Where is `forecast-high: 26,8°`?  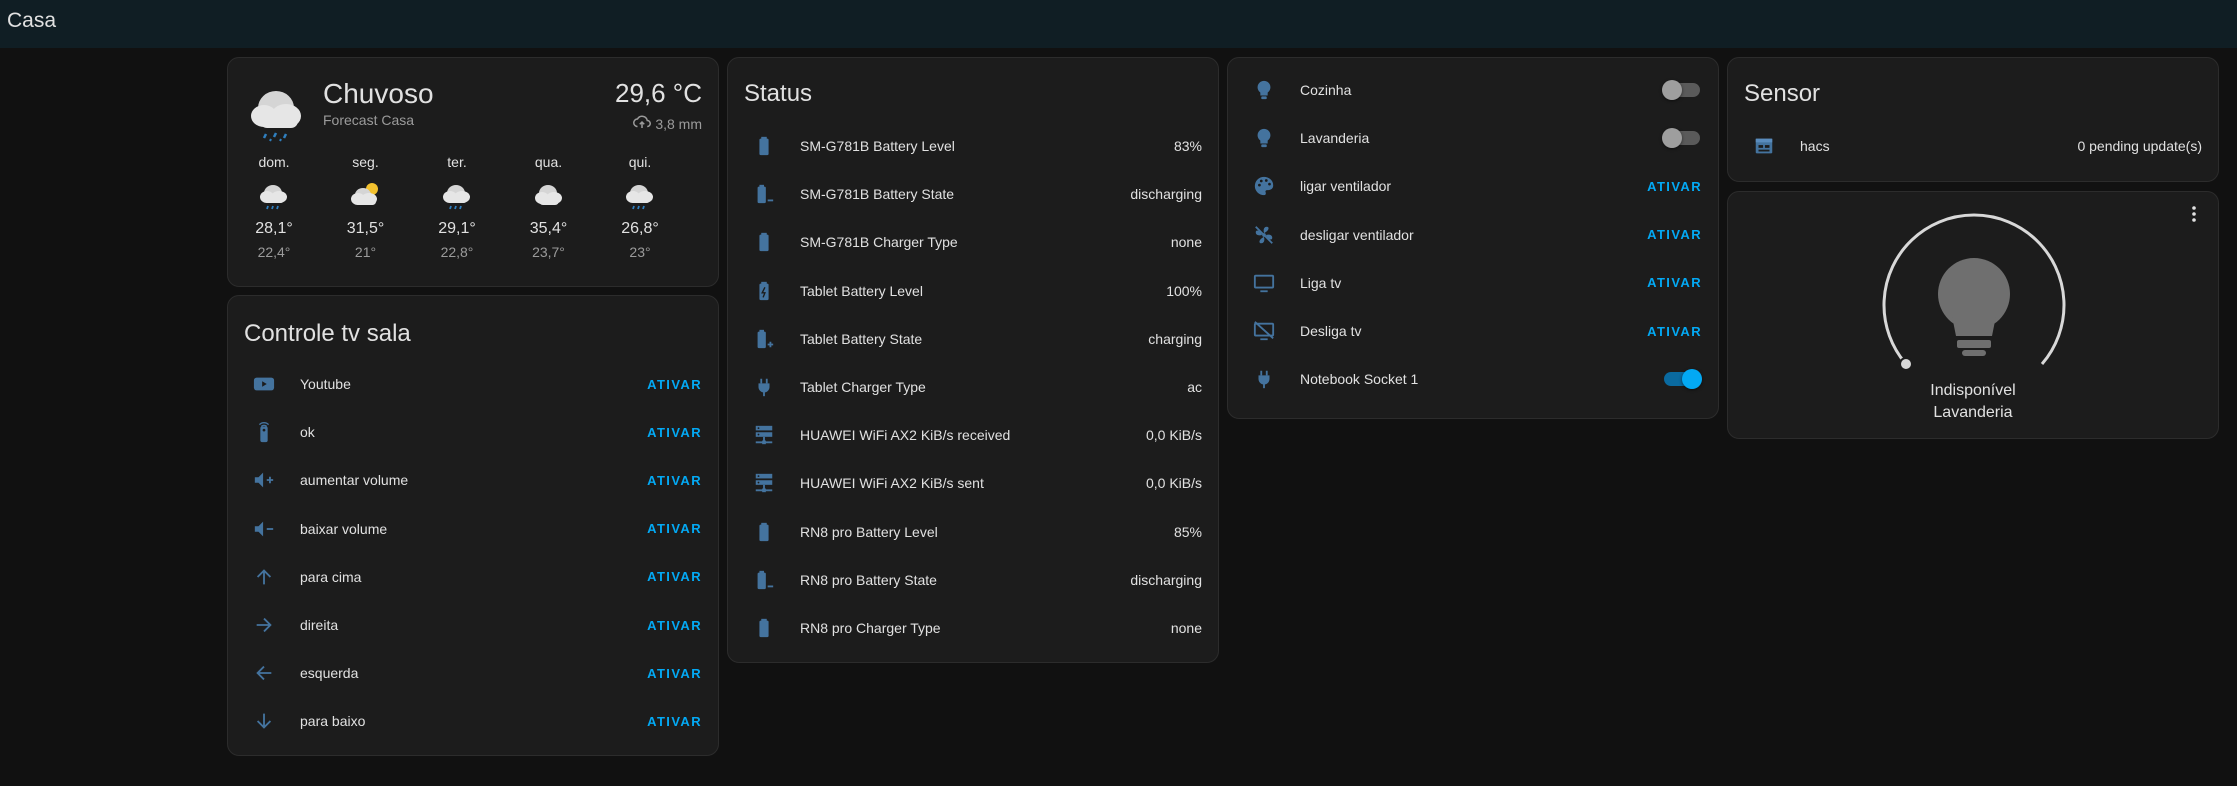 forecast-high: 26,8° is located at coordinates (640, 228).